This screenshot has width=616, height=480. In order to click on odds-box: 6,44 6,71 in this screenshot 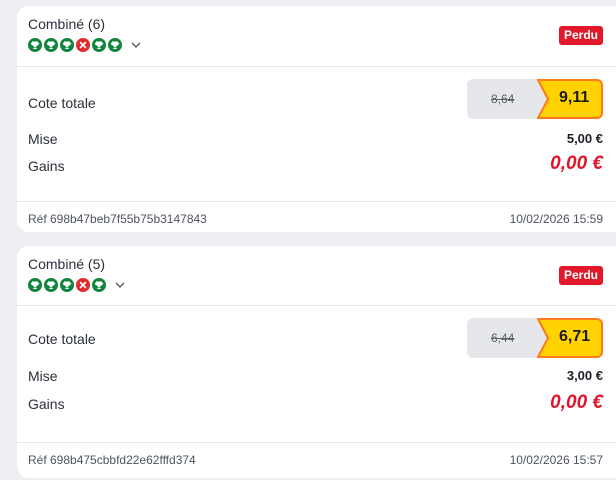, I will do `click(535, 338)`.